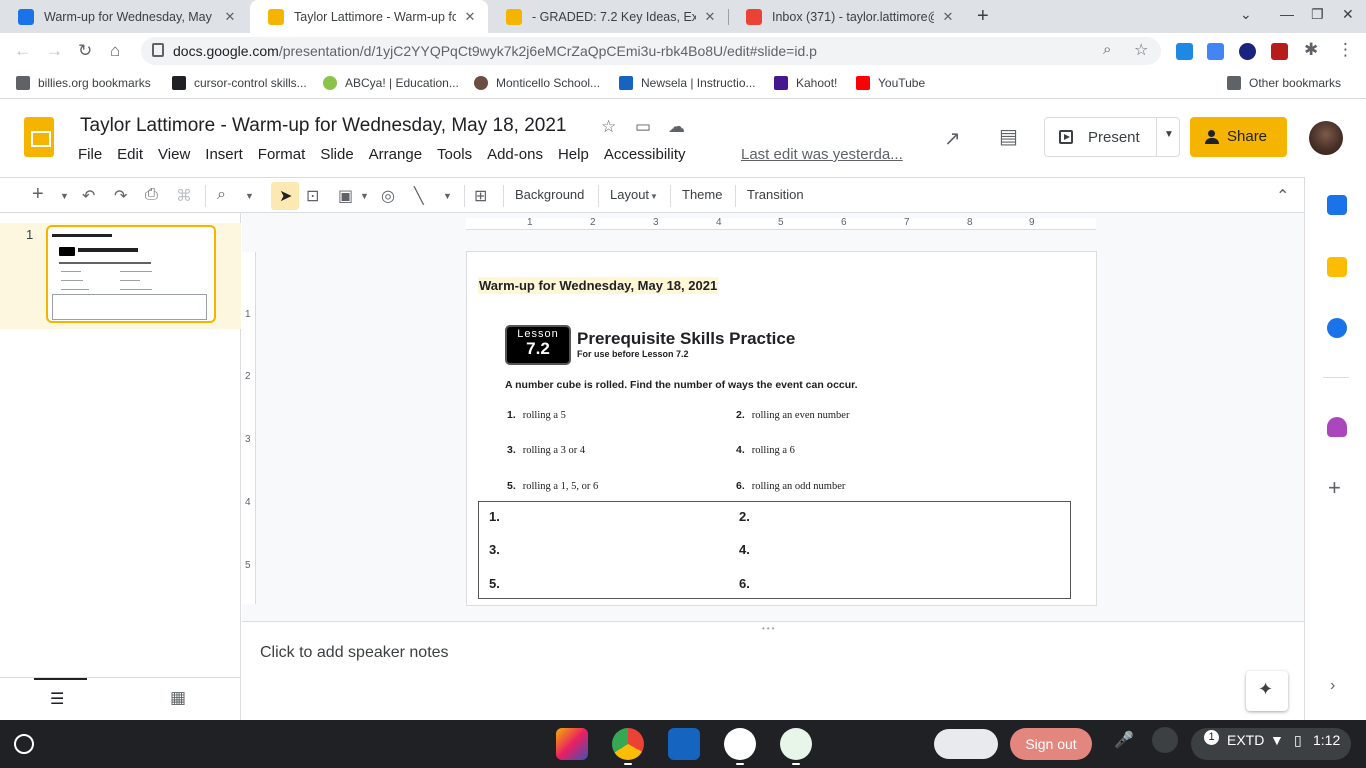 The height and width of the screenshot is (768, 1366). What do you see at coordinates (24, 744) in the screenshot?
I see `launcher-icon` at bounding box center [24, 744].